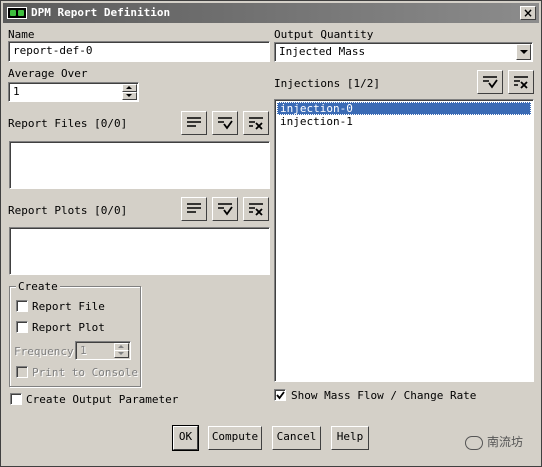  What do you see at coordinates (384, 395) in the screenshot?
I see `show-mass-flow-label: Show Mass Flow / Change Rate` at bounding box center [384, 395].